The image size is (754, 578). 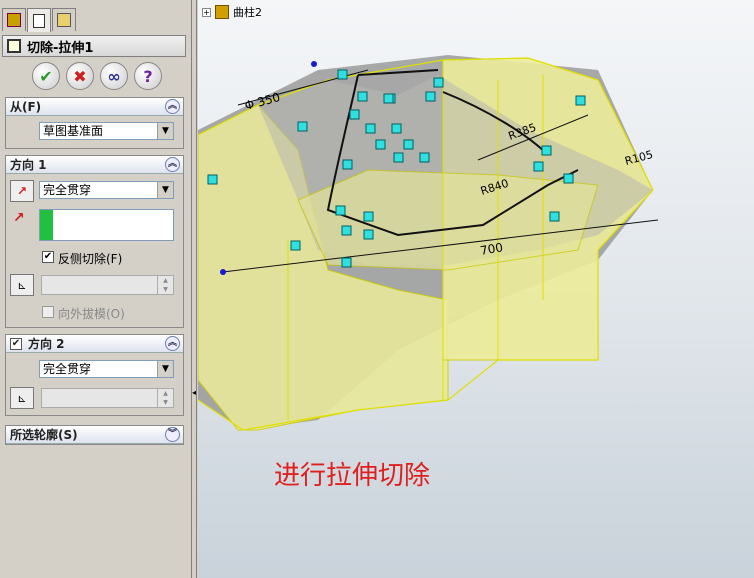 What do you see at coordinates (48, 312) in the screenshot?
I see `draft-outward-checkbox` at bounding box center [48, 312].